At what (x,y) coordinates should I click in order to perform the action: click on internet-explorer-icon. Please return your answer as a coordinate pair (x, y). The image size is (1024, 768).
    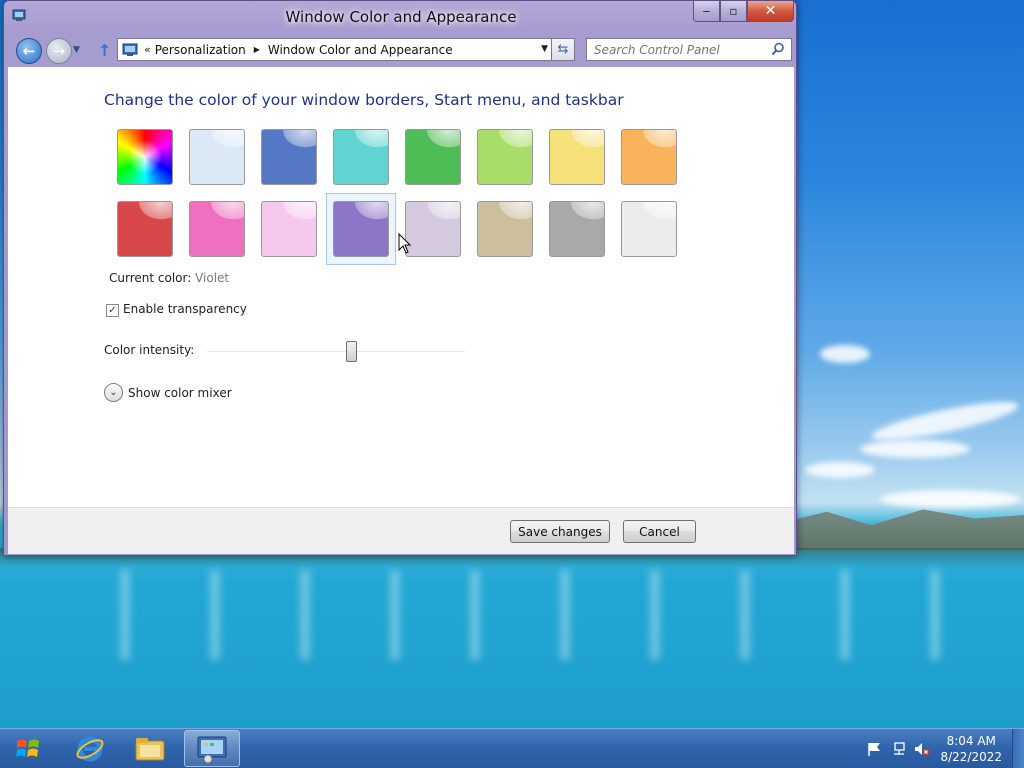
    Looking at the image, I should click on (90, 748).